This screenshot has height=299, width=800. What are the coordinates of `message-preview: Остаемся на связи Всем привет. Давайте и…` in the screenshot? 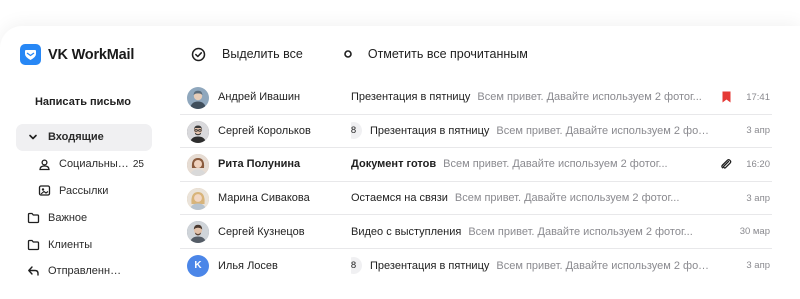 It's located at (530, 198).